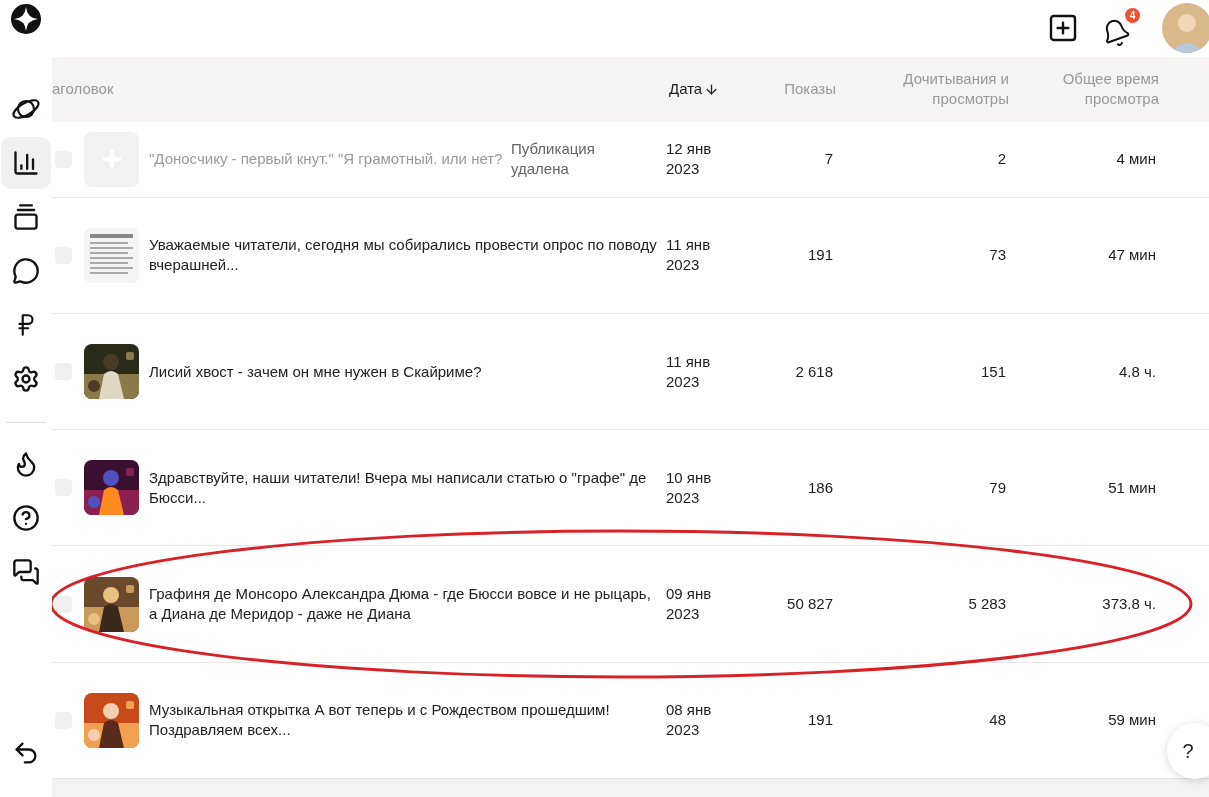 The height and width of the screenshot is (797, 1209). What do you see at coordinates (26, 19) in the screenshot?
I see `logo-icon` at bounding box center [26, 19].